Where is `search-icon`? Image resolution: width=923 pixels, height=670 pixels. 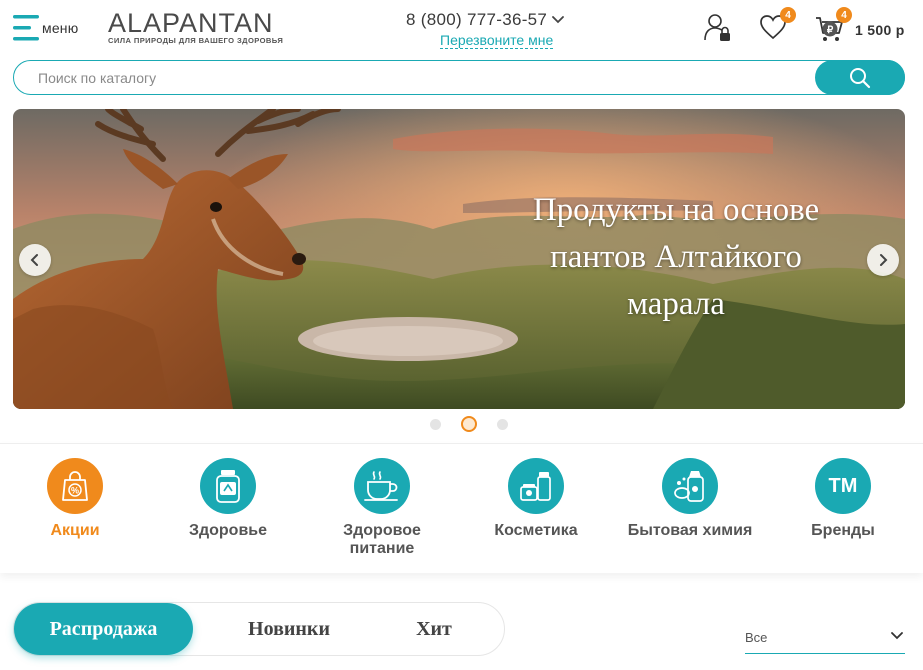
search-icon is located at coordinates (860, 77).